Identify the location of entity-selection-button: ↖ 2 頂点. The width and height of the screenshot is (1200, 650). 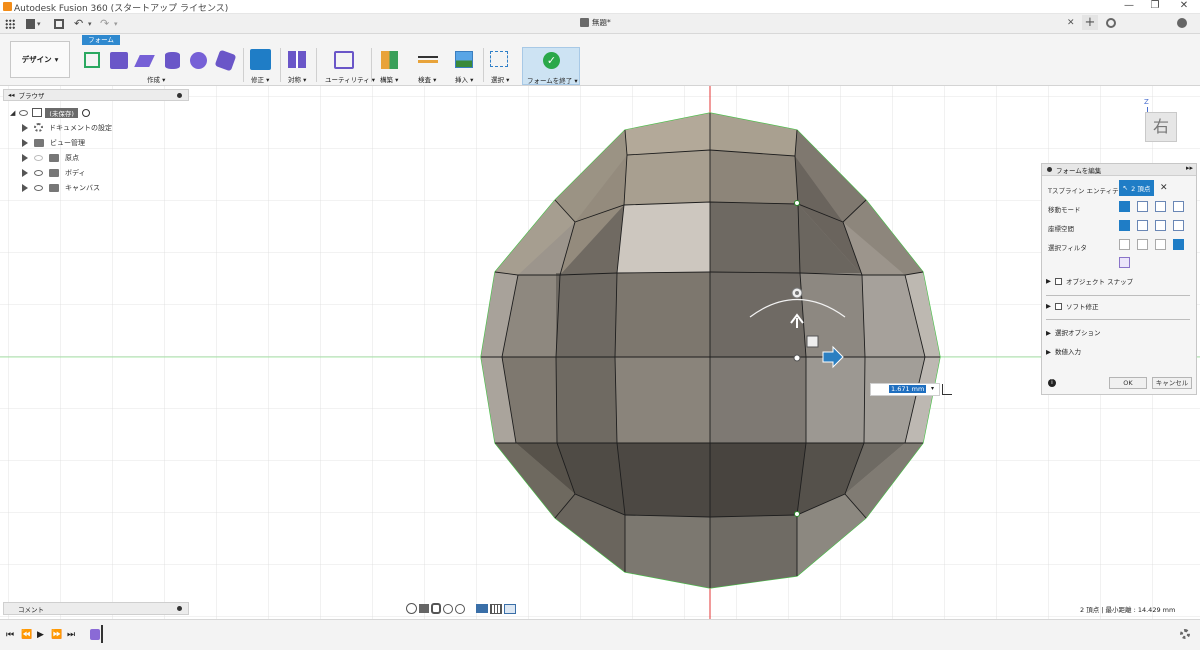
(1136, 188).